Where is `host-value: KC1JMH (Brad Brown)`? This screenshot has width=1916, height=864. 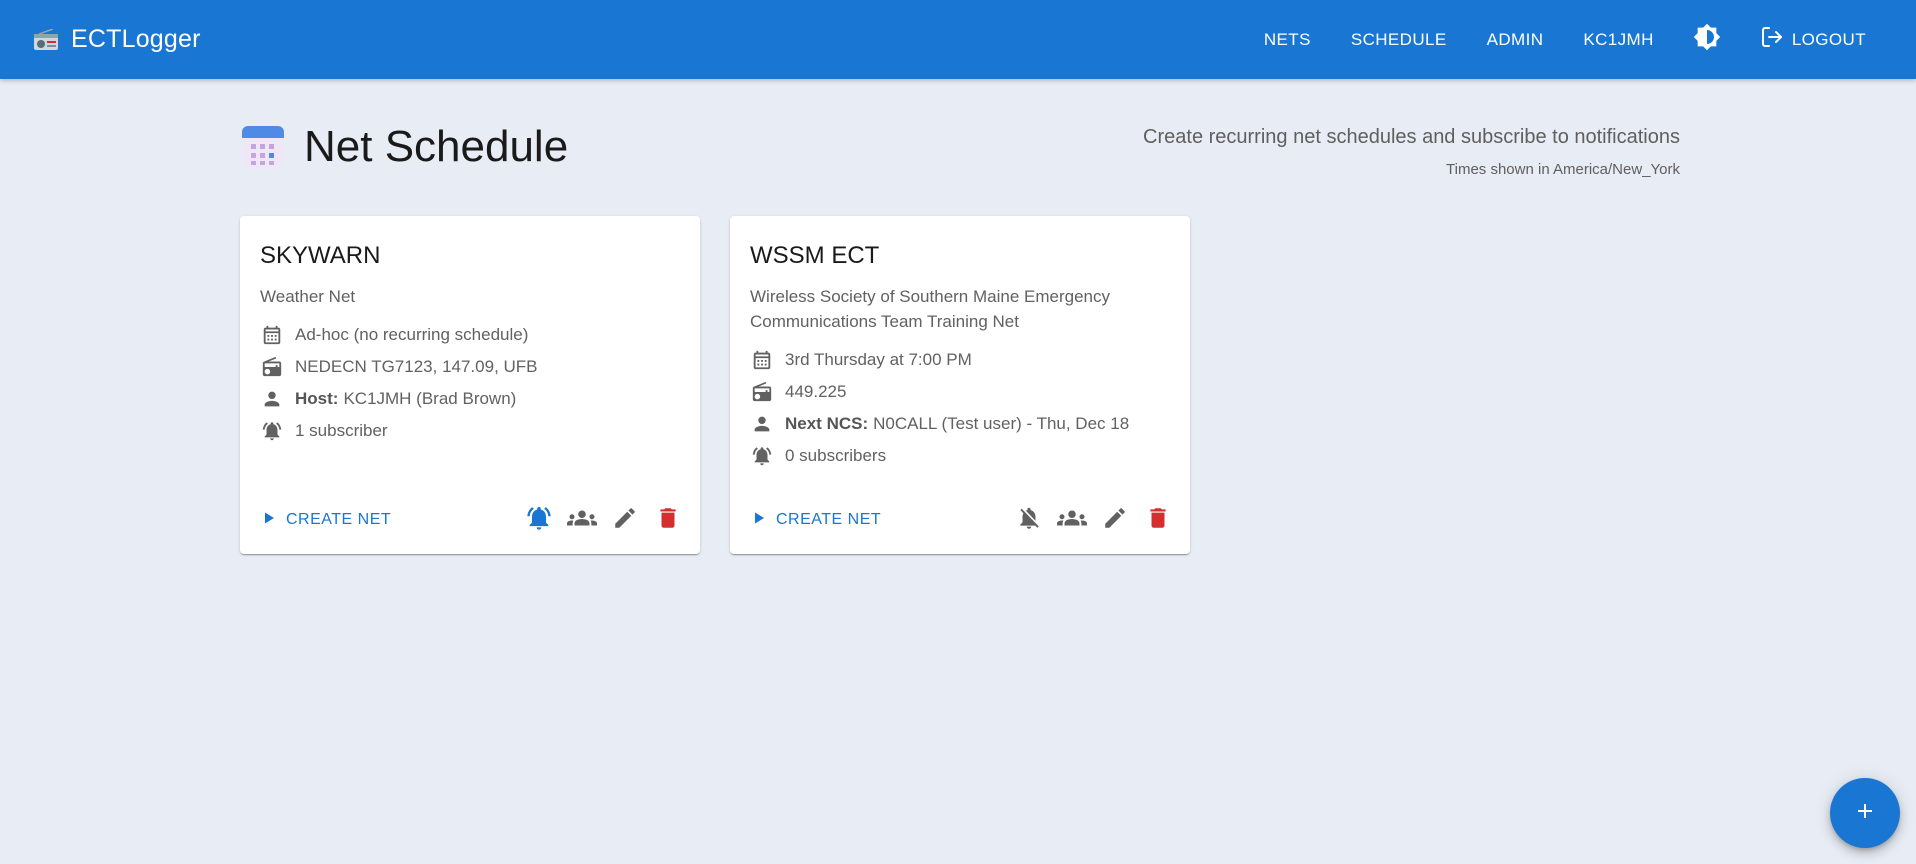
host-value: KC1JMH (Brad Brown) is located at coordinates (430, 398).